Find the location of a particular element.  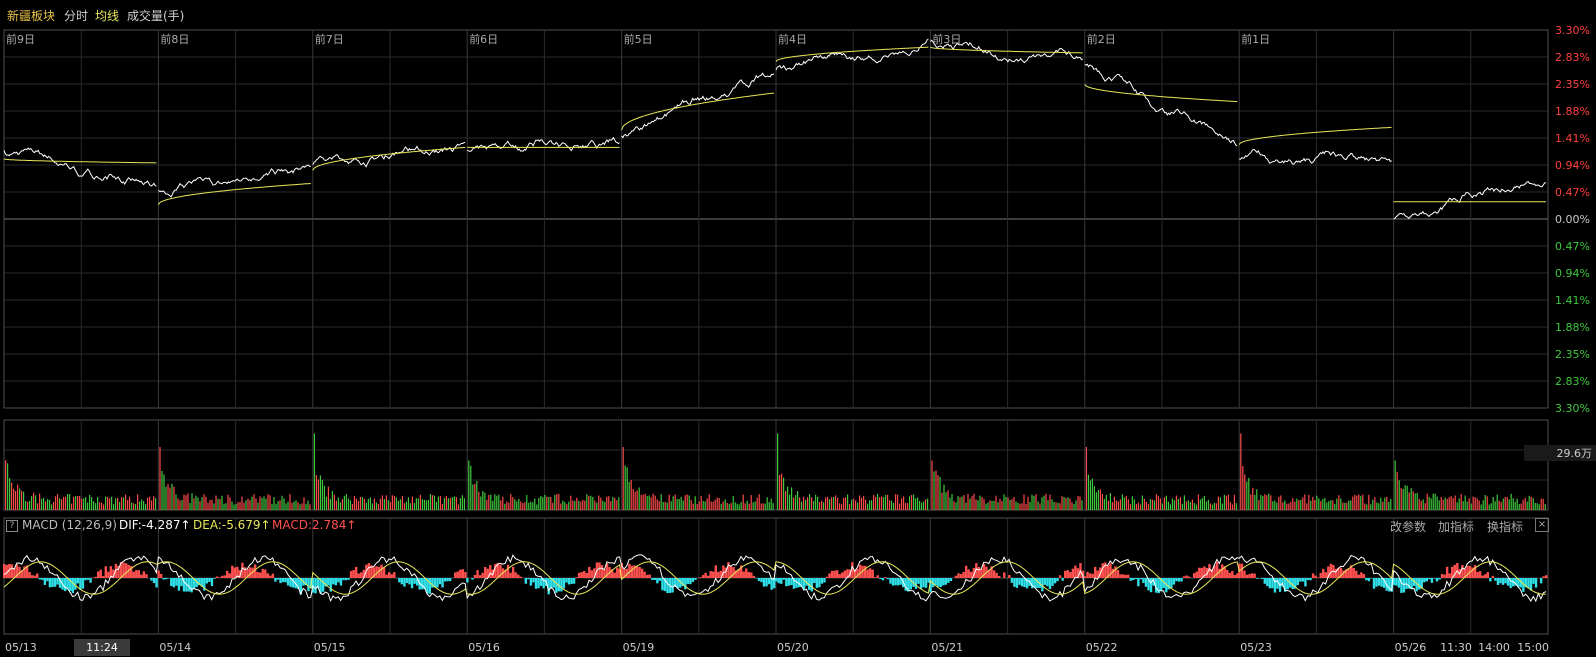

switch-indicator-button: 换指标 is located at coordinates (1505, 526).